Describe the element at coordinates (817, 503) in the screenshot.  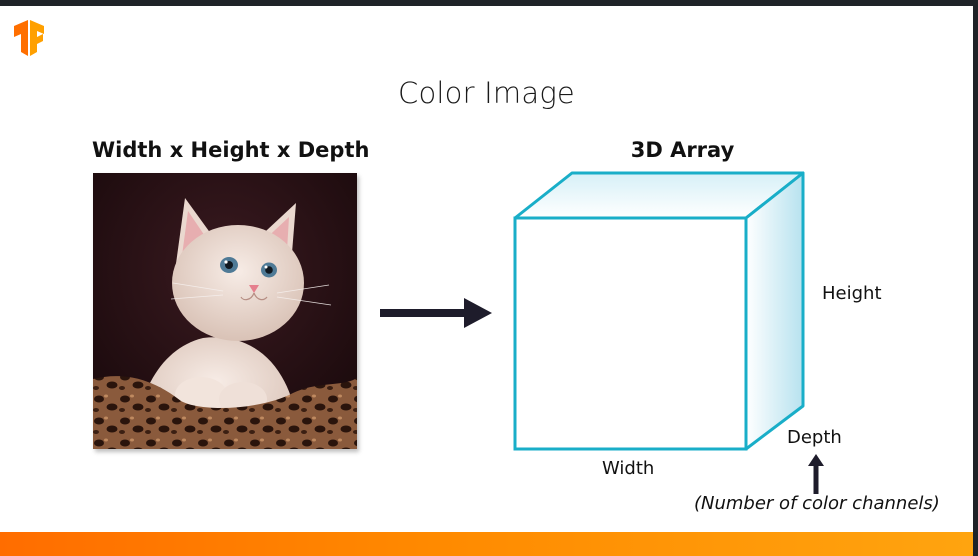
I see `color-channels-note: (Number of color channels)` at that location.